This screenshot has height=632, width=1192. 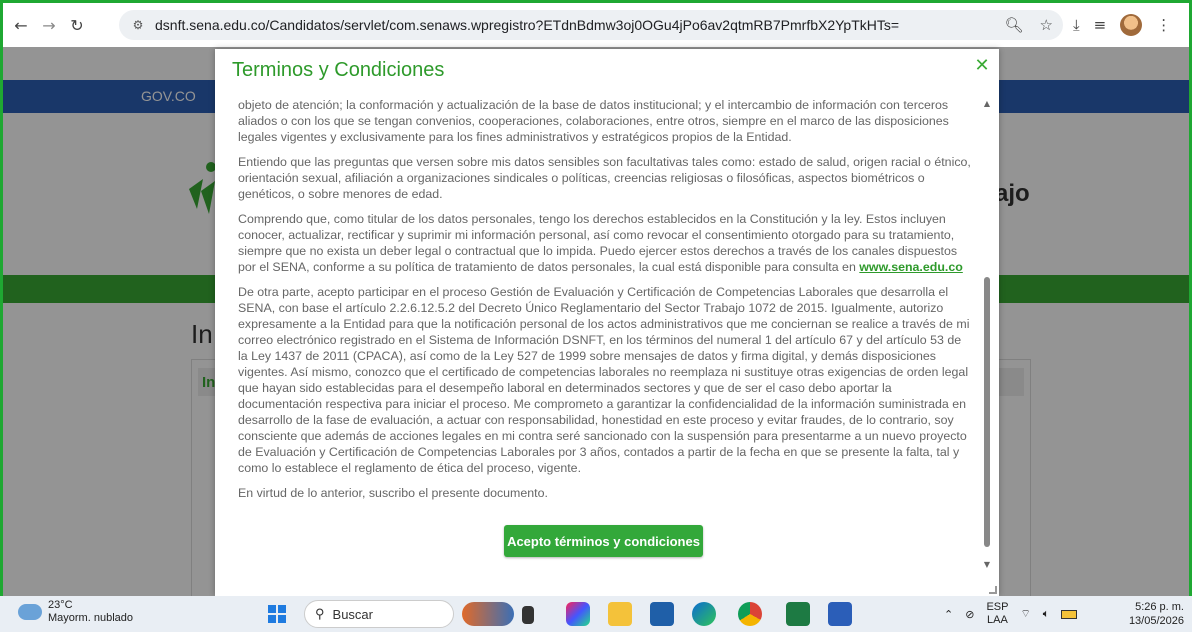 I want to click on chevron-up-icon: ⌃, so click(x=948, y=614).